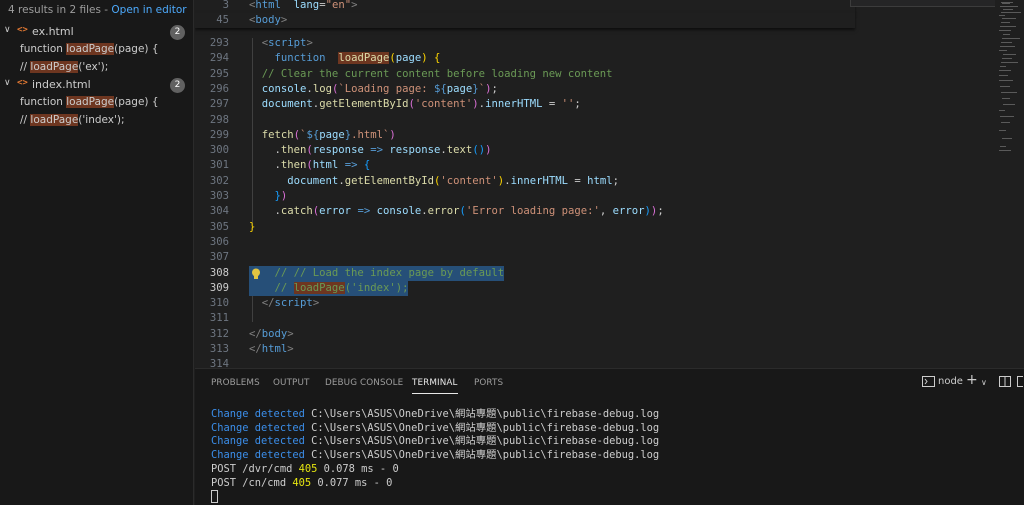  I want to click on code-line: 298, so click(595, 120).